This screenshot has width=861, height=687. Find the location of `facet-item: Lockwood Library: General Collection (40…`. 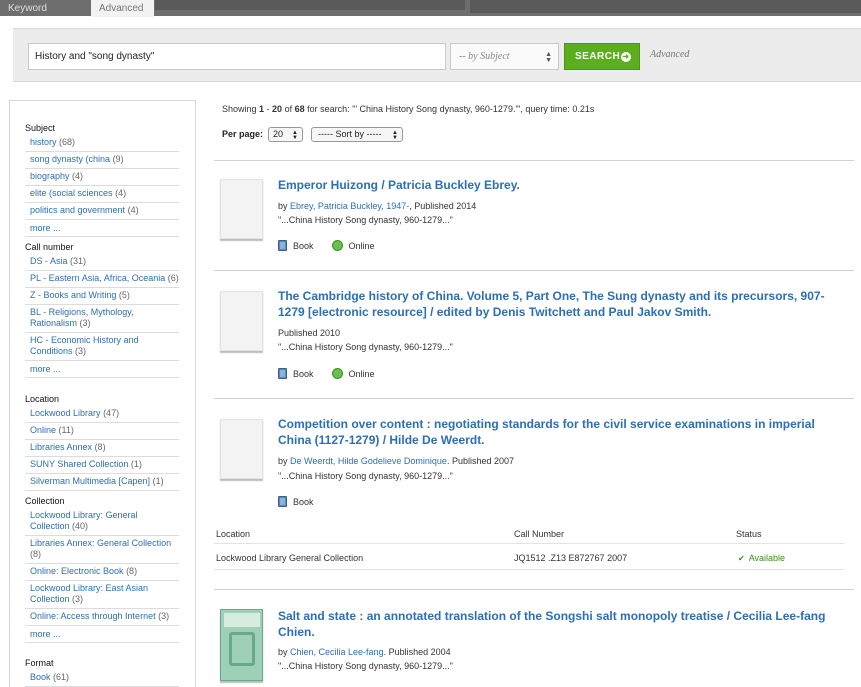

facet-item: Lockwood Library: General Collection (40… is located at coordinates (102, 522).